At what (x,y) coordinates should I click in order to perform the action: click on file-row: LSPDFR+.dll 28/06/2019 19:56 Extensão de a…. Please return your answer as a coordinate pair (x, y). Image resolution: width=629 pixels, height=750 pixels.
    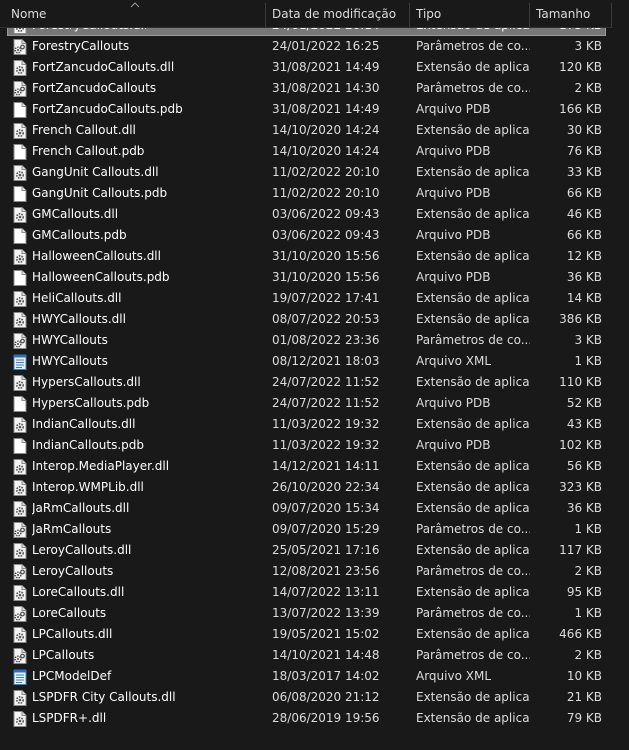
    Looking at the image, I should click on (314, 718).